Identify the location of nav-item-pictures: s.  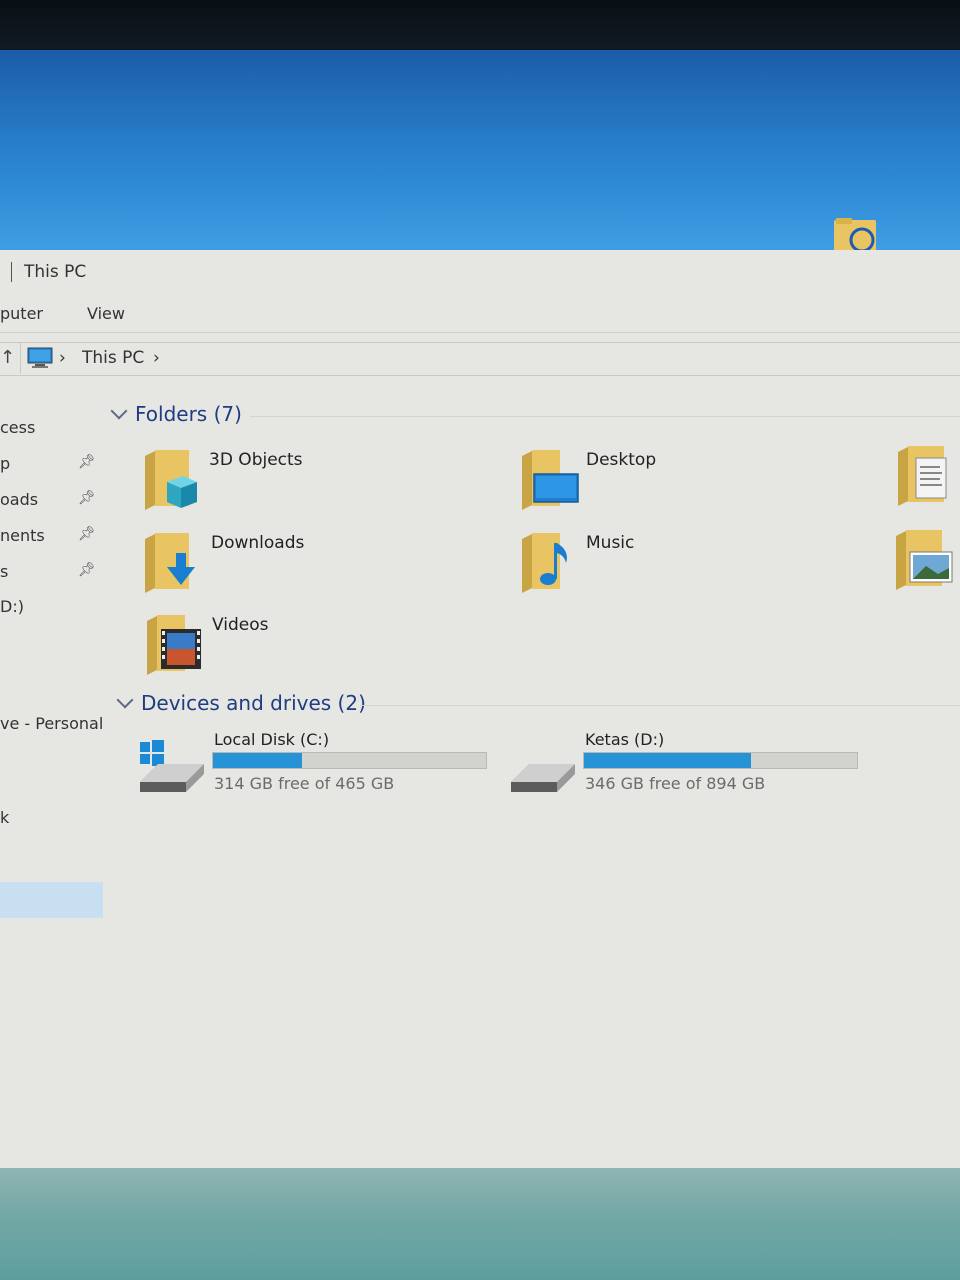
(4, 571).